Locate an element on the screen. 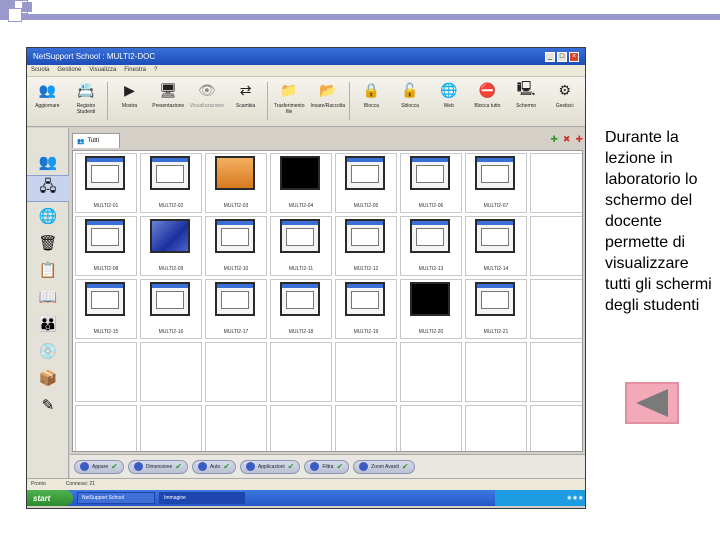  connection-status: Connessi: 21 is located at coordinates (80, 484).